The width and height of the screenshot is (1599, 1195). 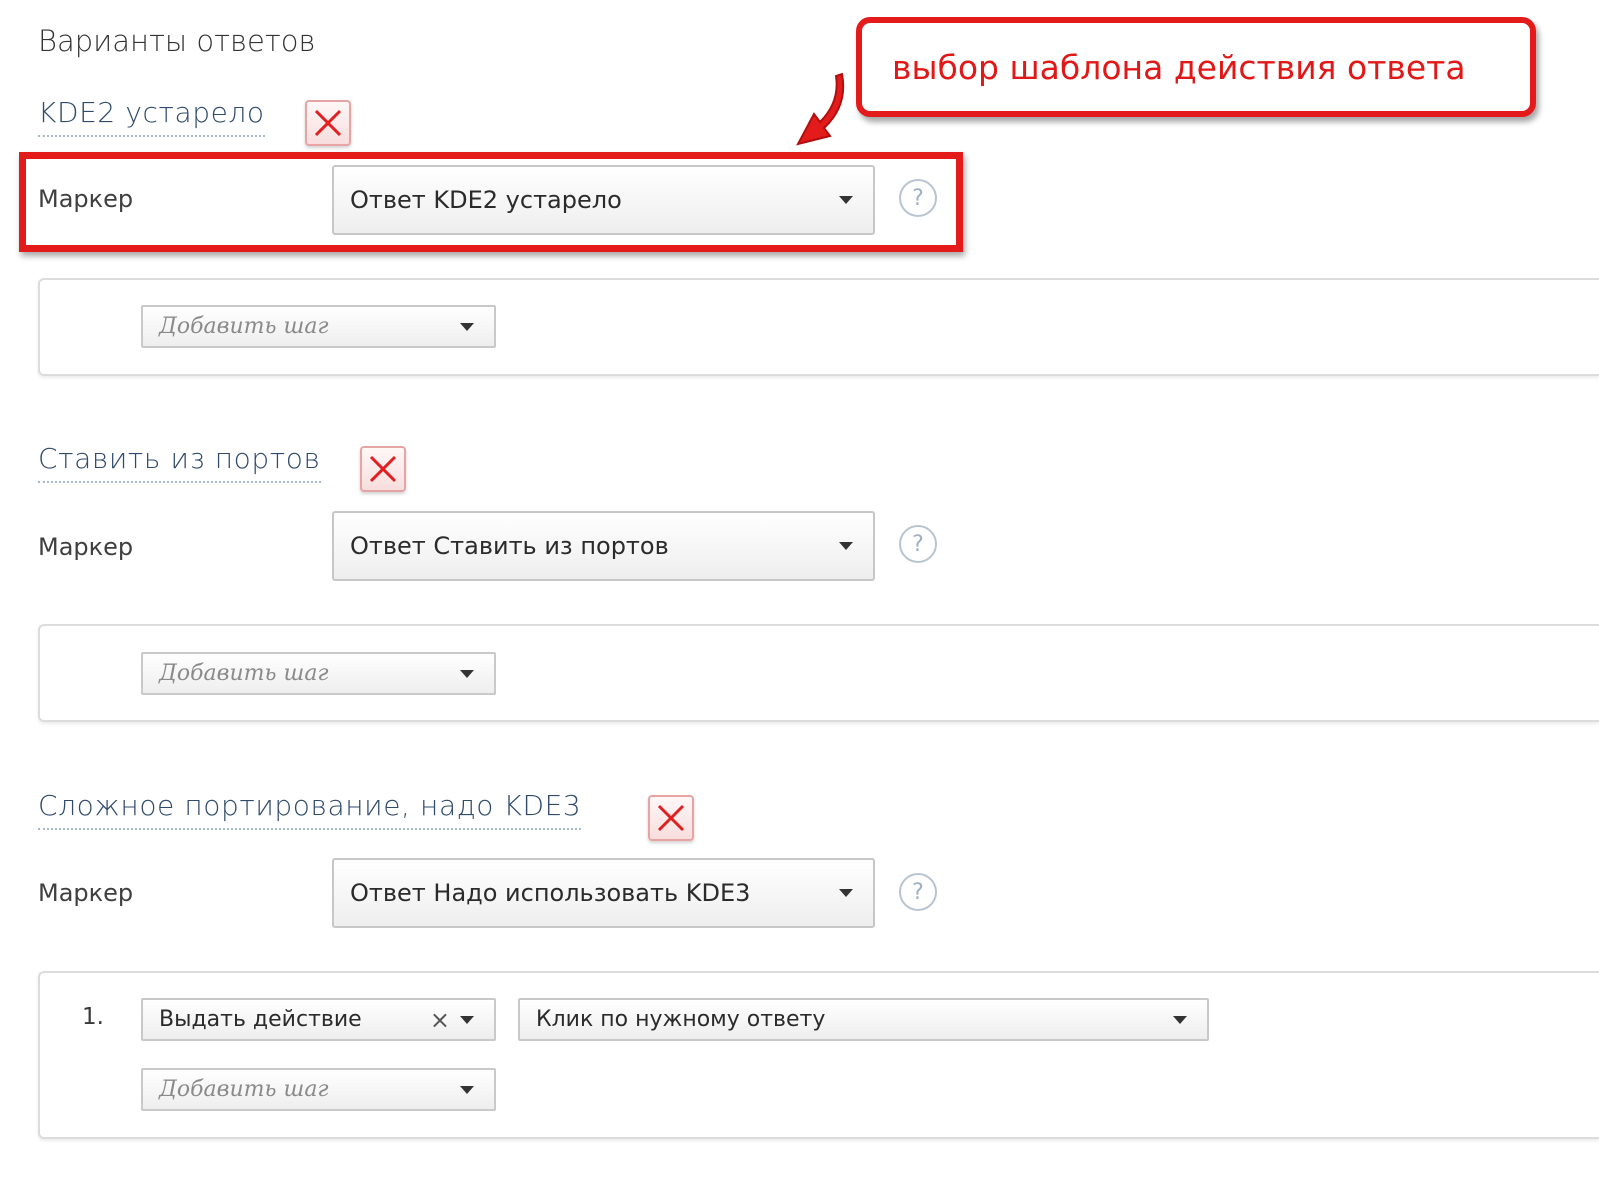 I want to click on answer-title-text: KDE2 устарело, so click(x=151, y=116).